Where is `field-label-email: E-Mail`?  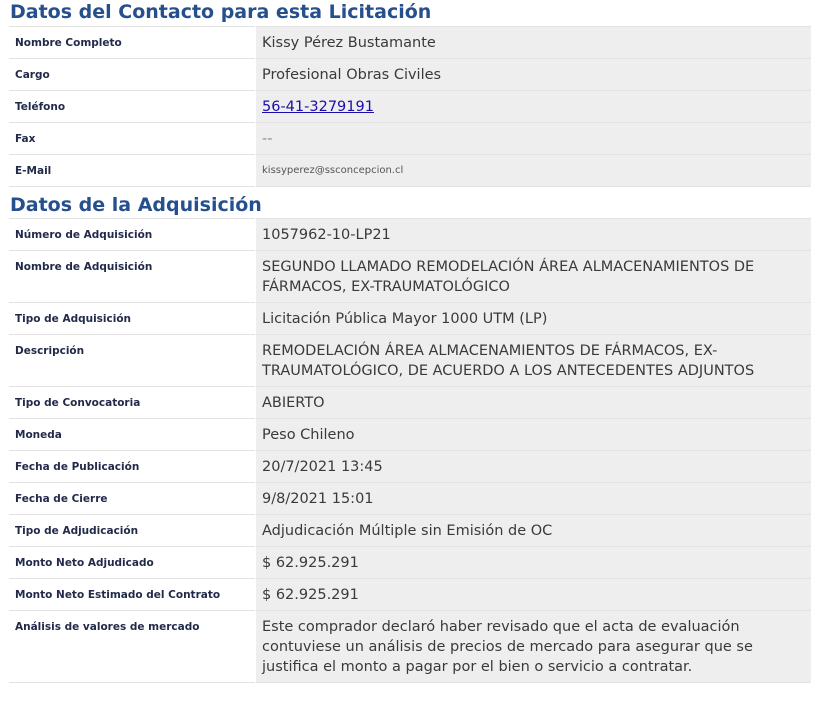
field-label-email: E-Mail is located at coordinates (132, 170).